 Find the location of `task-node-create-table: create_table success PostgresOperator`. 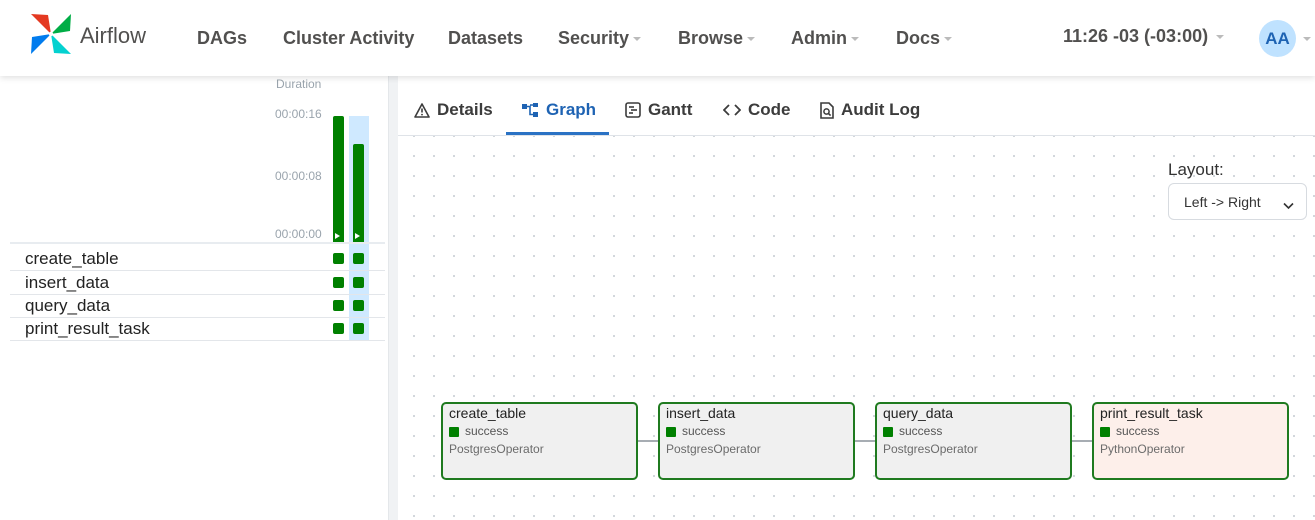

task-node-create-table: create_table success PostgresOperator is located at coordinates (539, 441).